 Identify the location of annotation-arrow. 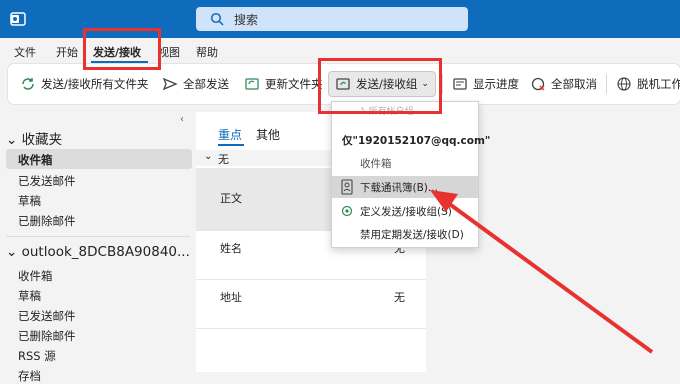
(542, 272).